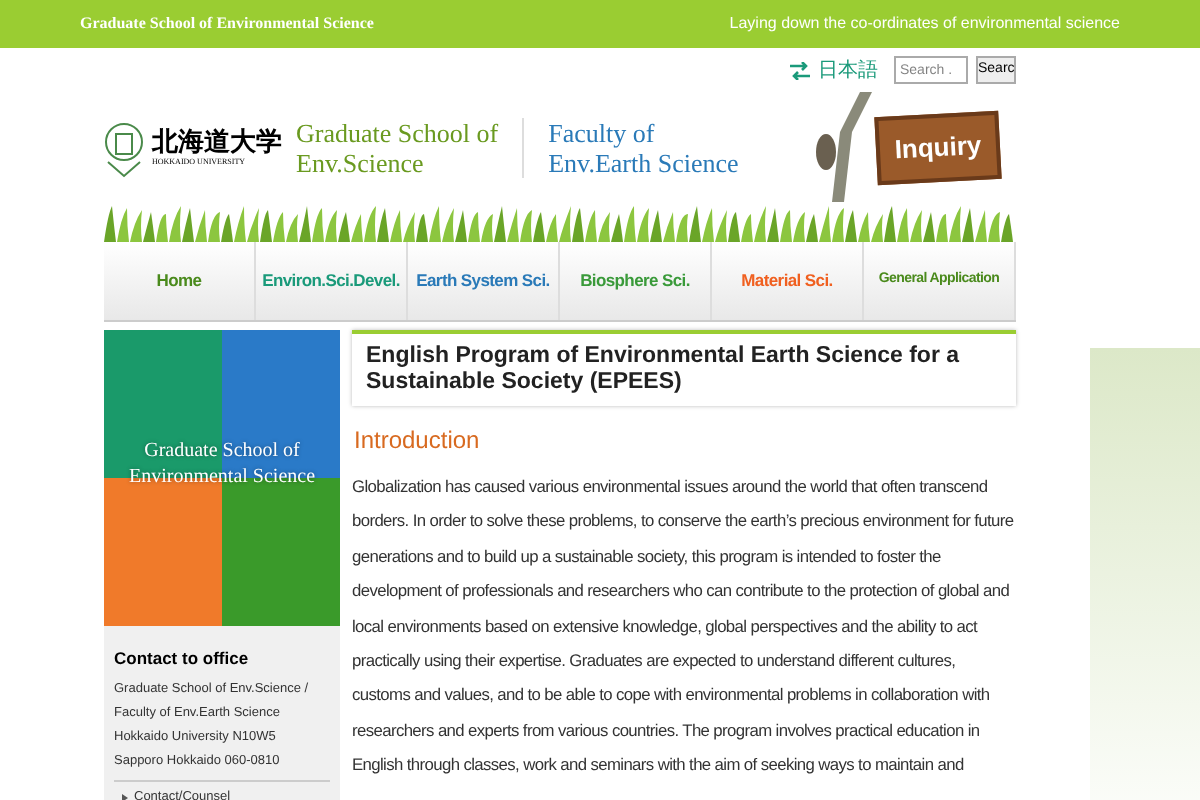  I want to click on school-name: Env.Science, so click(361, 162).